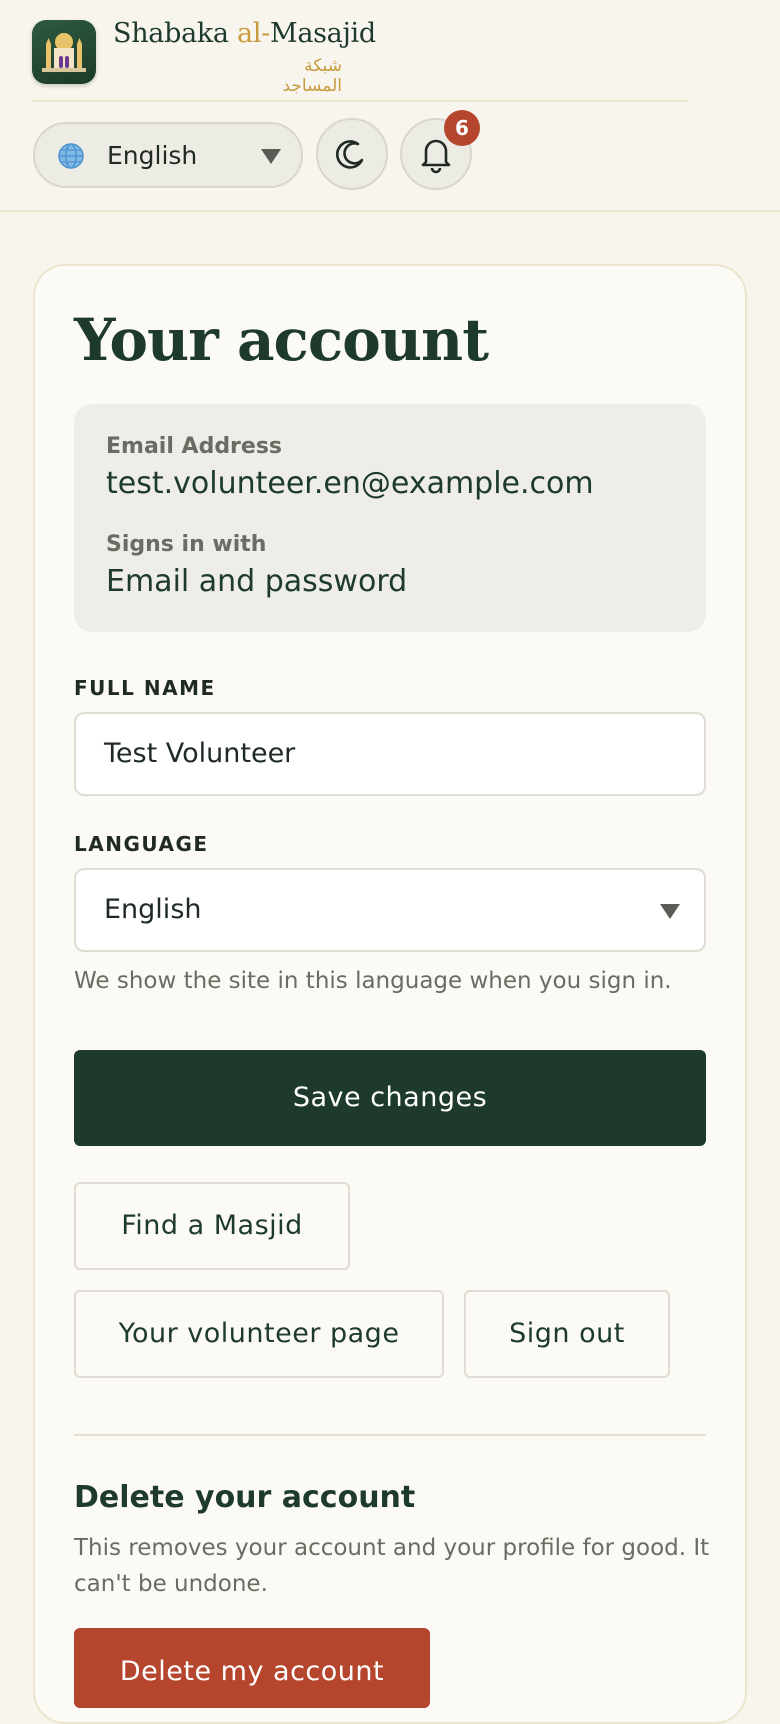 This screenshot has width=780, height=1724. What do you see at coordinates (64, 52) in the screenshot?
I see `mosque-icon` at bounding box center [64, 52].